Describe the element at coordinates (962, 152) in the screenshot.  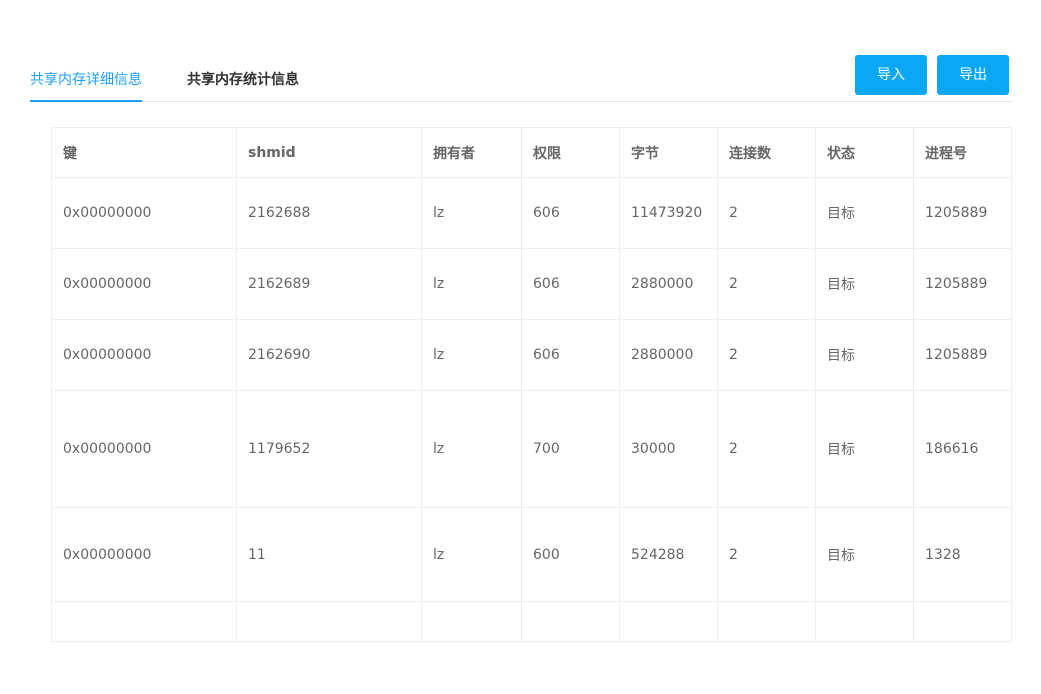
I see `col-header-pid: 进程号` at that location.